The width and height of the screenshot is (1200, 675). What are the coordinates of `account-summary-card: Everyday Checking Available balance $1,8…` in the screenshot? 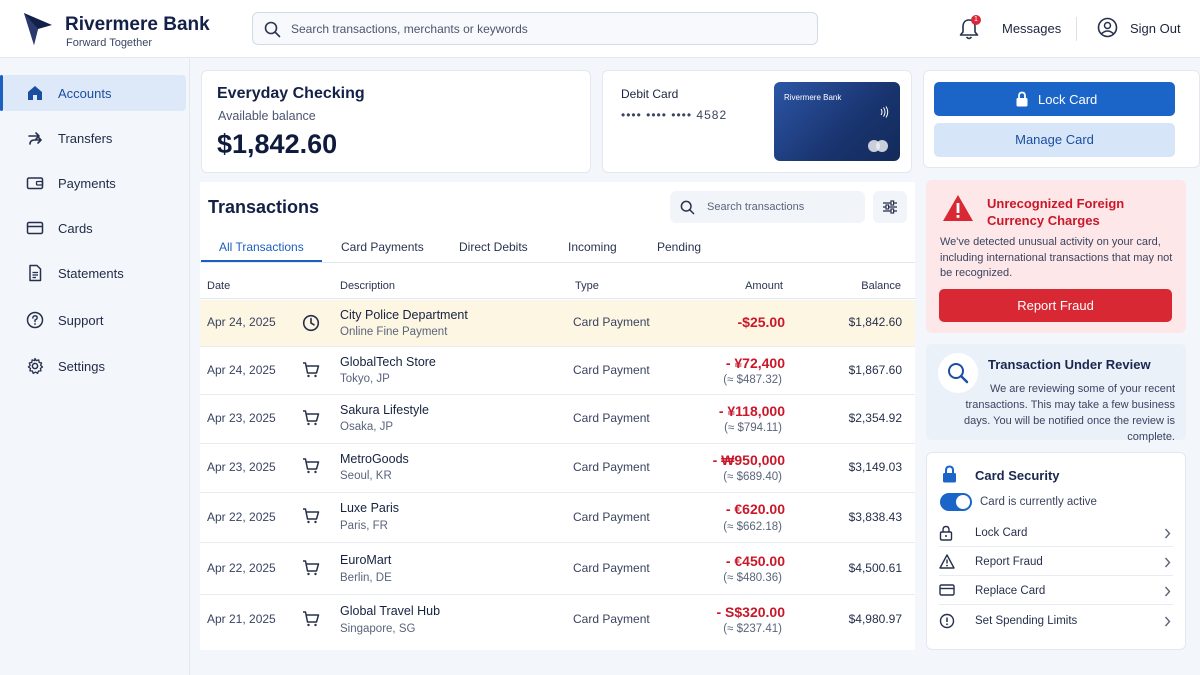 It's located at (396, 121).